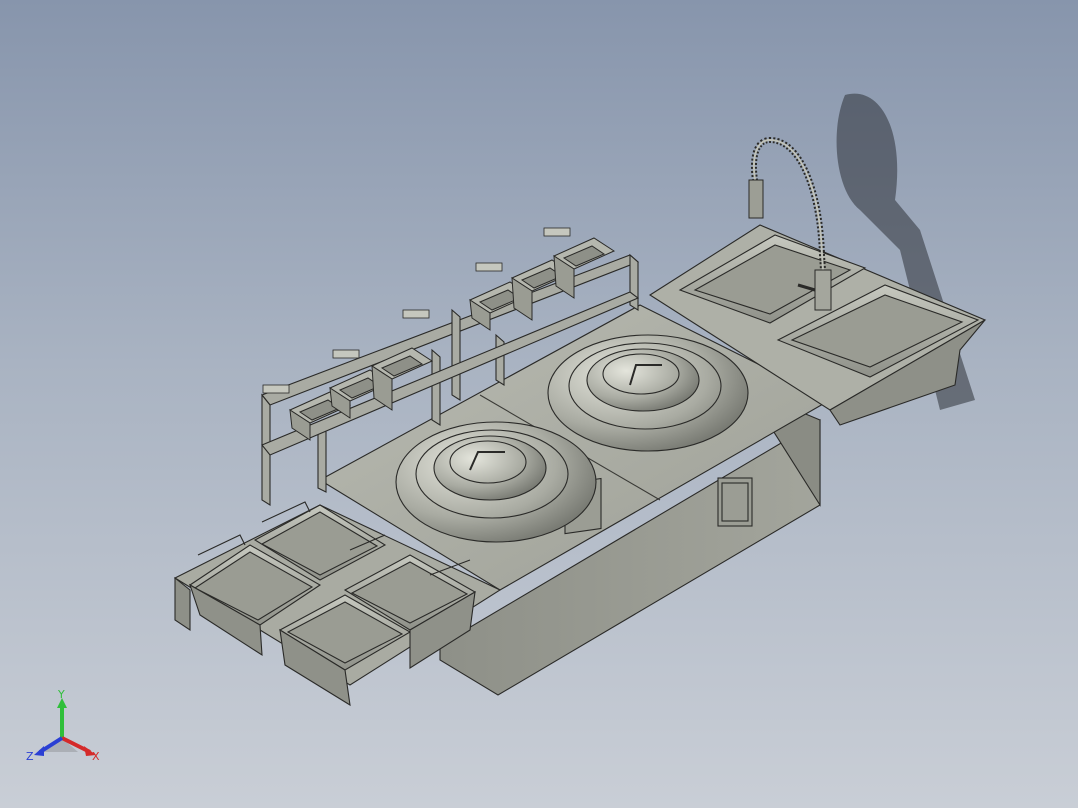 This screenshot has height=808, width=1078. I want to click on x-axis-label: X, so click(96, 756).